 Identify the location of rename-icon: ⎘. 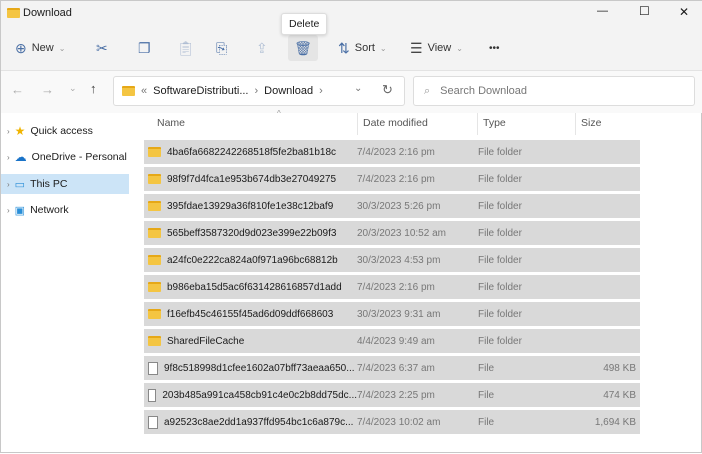
(222, 47).